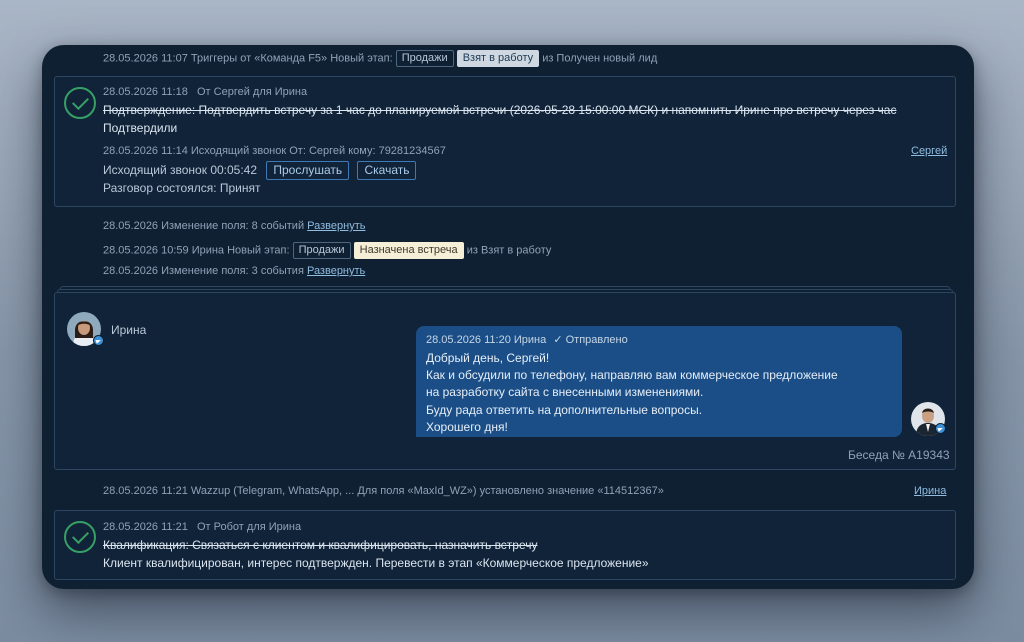 This screenshot has width=1024, height=642. Describe the element at coordinates (308, 170) in the screenshot. I see `listen-button: Прослушать` at that location.